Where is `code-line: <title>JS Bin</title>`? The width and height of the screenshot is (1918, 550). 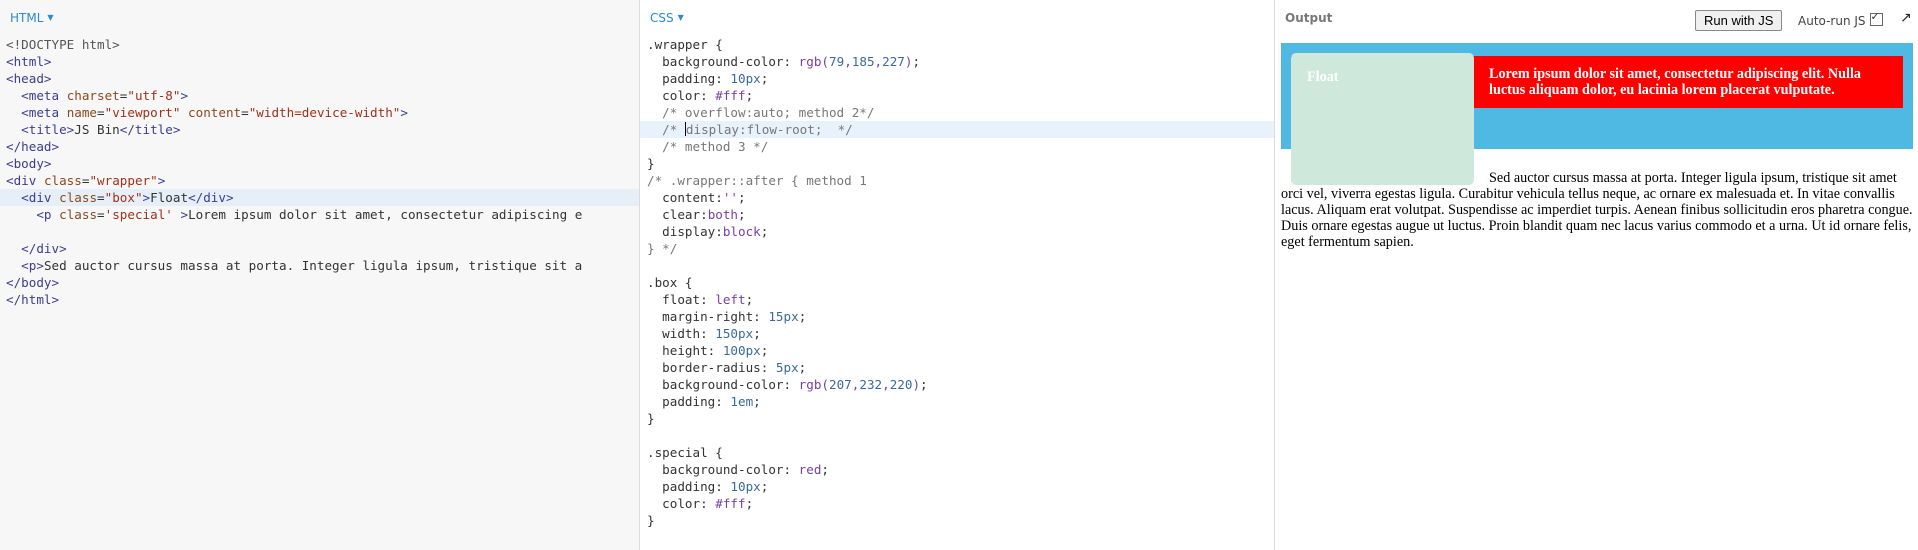
code-line: <title>JS Bin</title> is located at coordinates (319, 129).